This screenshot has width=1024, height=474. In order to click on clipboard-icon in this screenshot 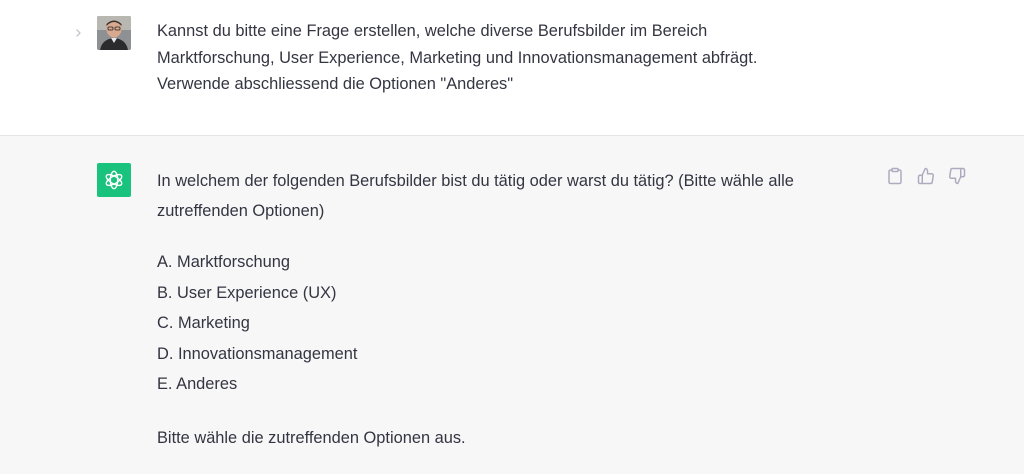, I will do `click(895, 176)`.